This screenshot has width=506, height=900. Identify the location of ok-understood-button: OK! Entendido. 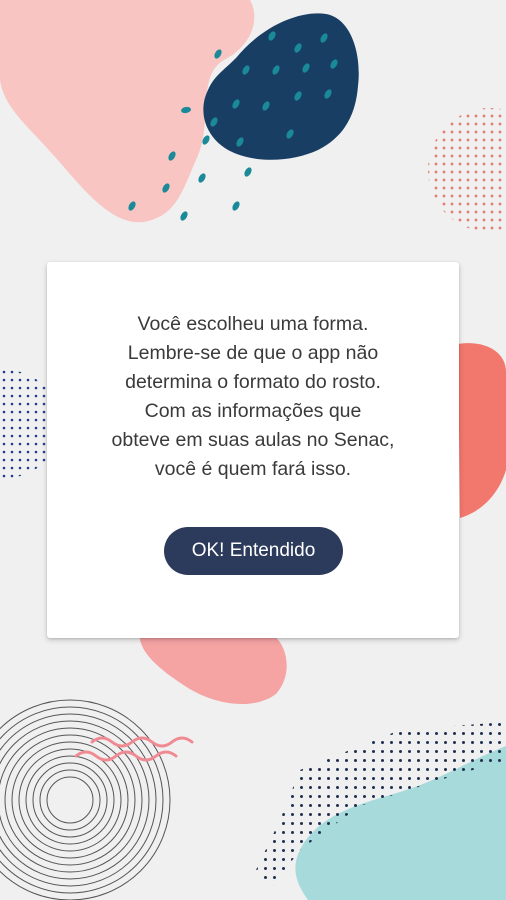
(253, 551).